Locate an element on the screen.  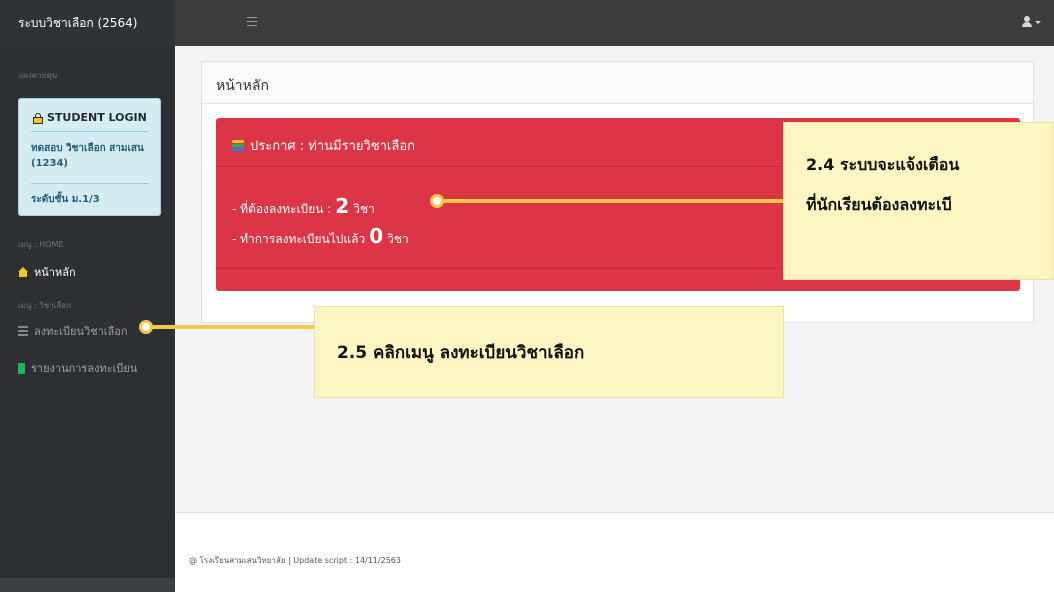
student-login-title: STUDENT LOGIN is located at coordinates (90, 117).